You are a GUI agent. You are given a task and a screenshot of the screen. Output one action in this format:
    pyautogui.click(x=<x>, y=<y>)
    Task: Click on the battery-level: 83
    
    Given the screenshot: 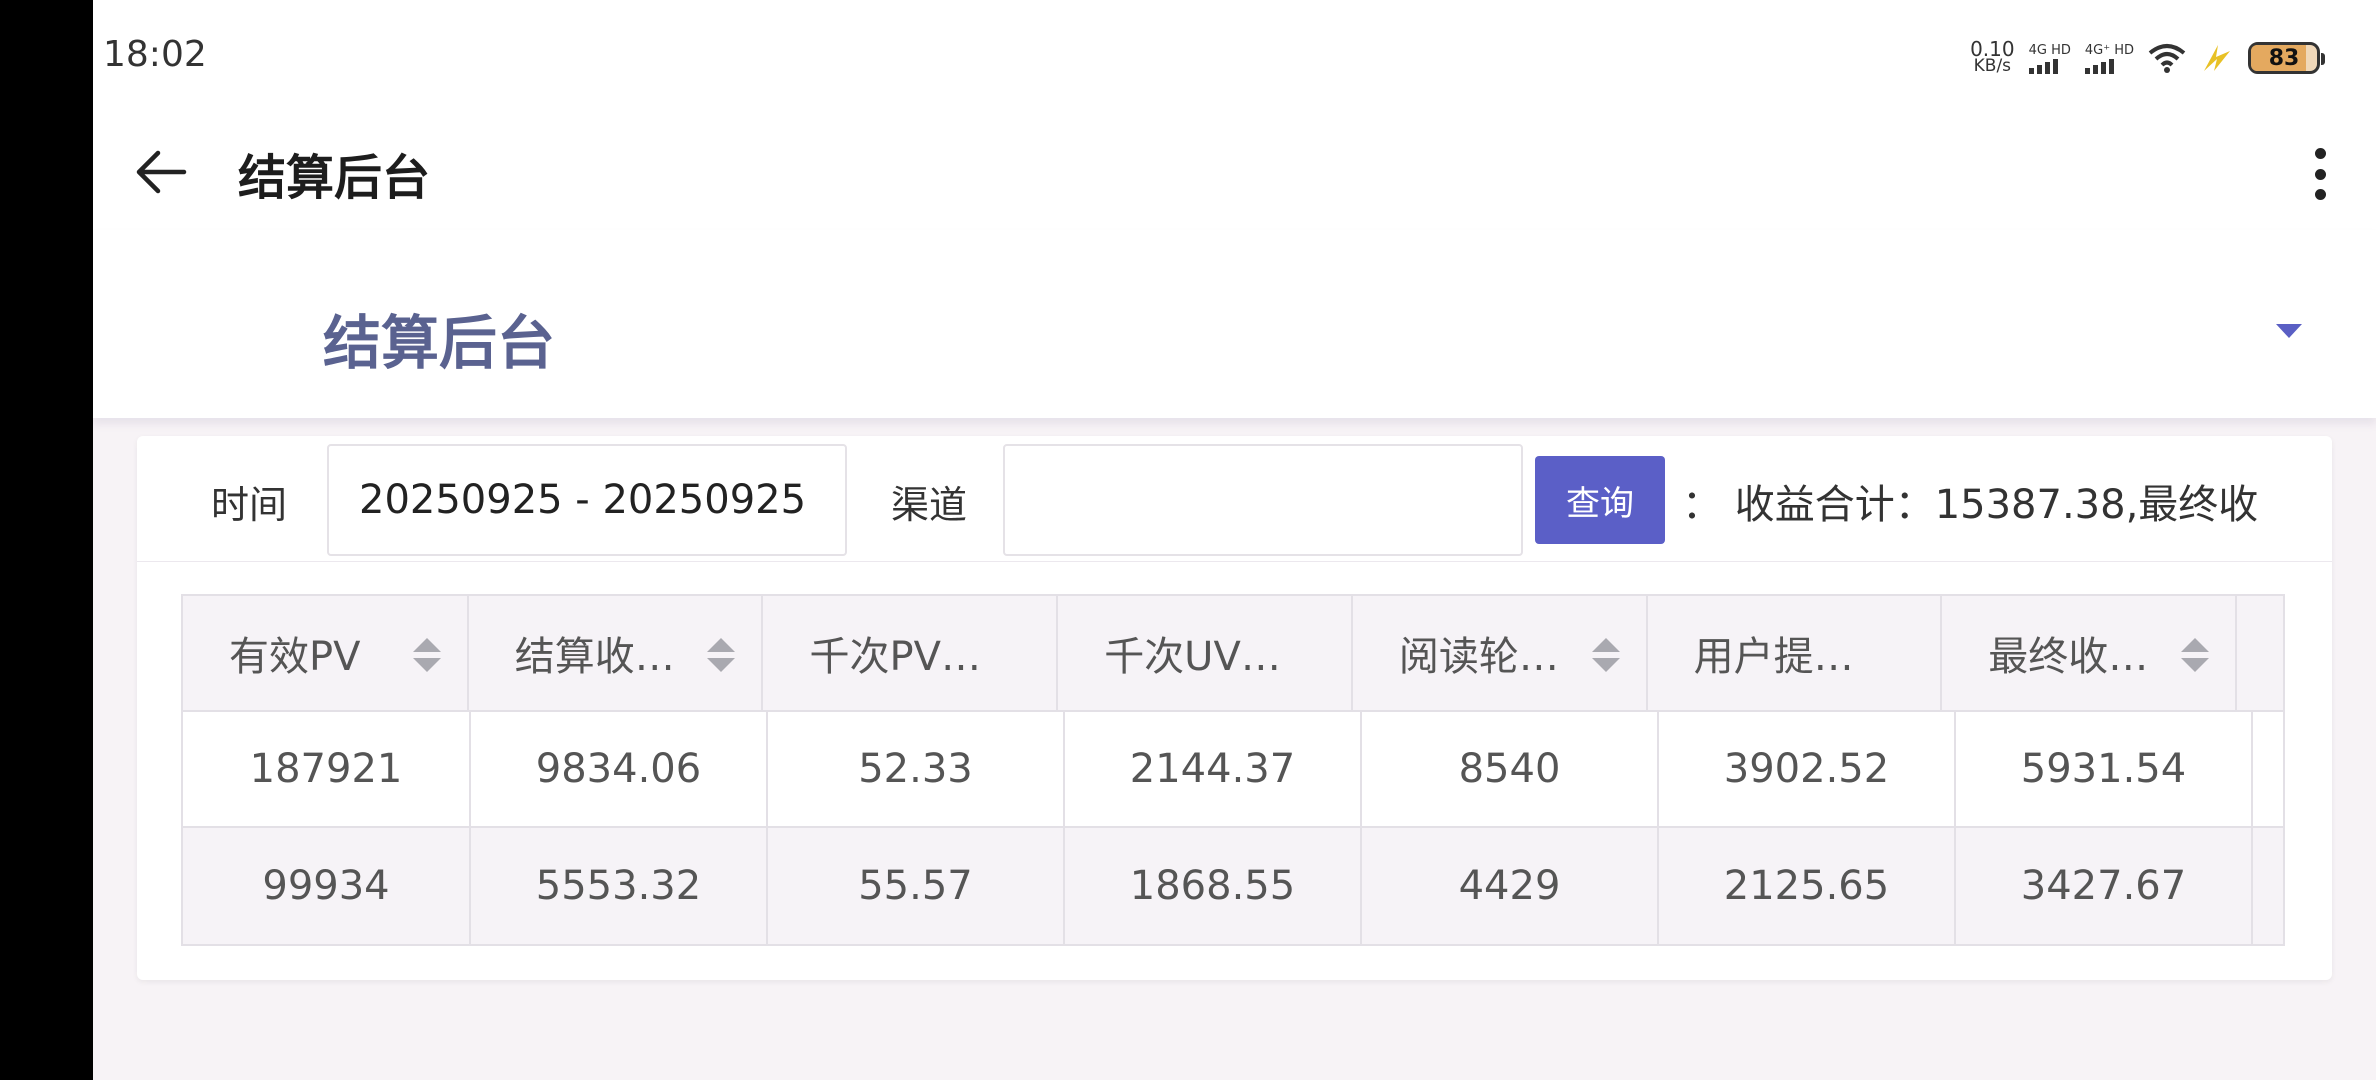 What is the action you would take?
    pyautogui.click(x=2284, y=58)
    